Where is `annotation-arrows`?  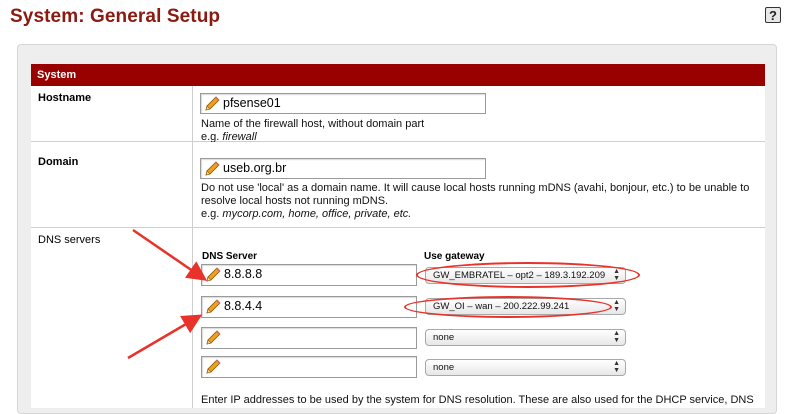
annotation-arrows is located at coordinates (167, 294).